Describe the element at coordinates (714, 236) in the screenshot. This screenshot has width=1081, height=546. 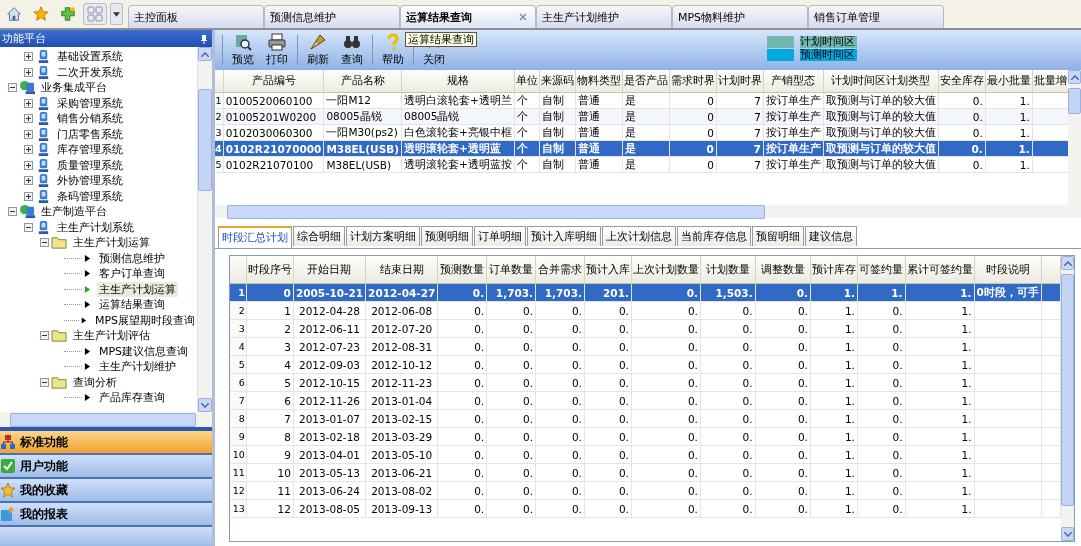
I see `detail-tab: 当前库存信息` at that location.